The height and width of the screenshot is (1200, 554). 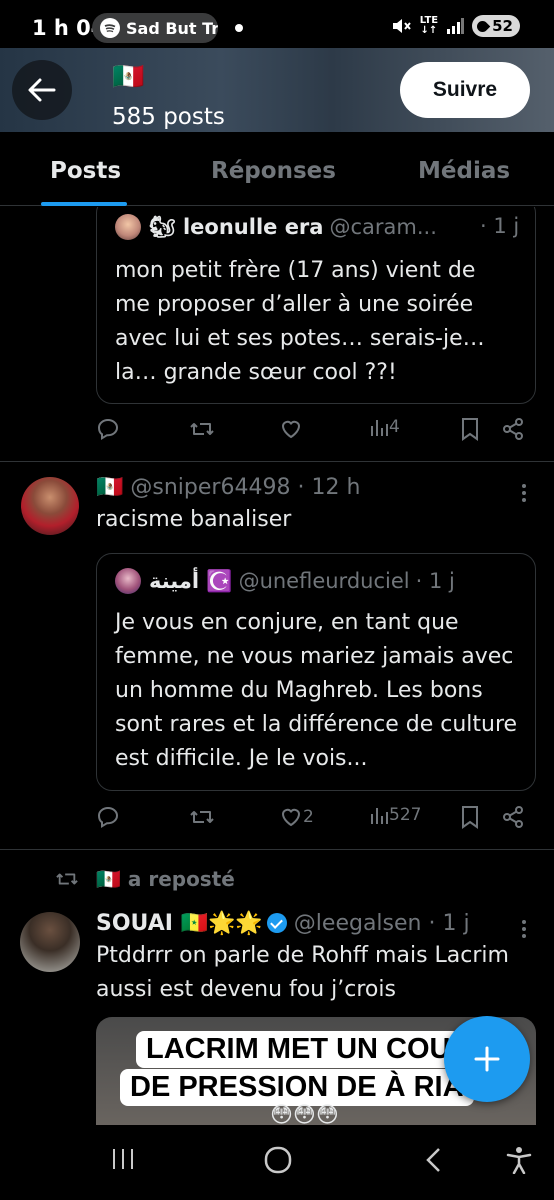 I want to click on home-icon, so click(x=278, y=1160).